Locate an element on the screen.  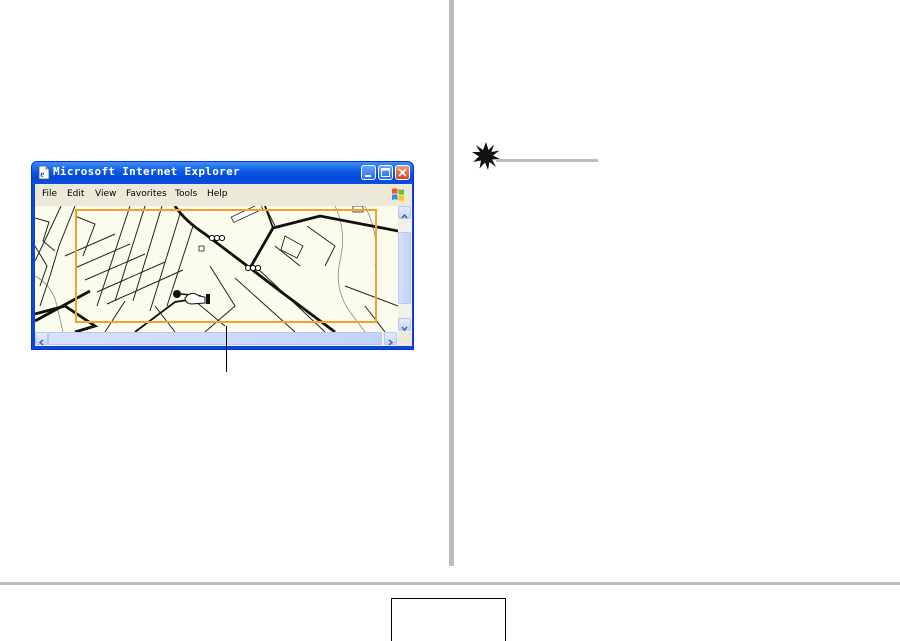
chevron-left-icon is located at coordinates (41, 342).